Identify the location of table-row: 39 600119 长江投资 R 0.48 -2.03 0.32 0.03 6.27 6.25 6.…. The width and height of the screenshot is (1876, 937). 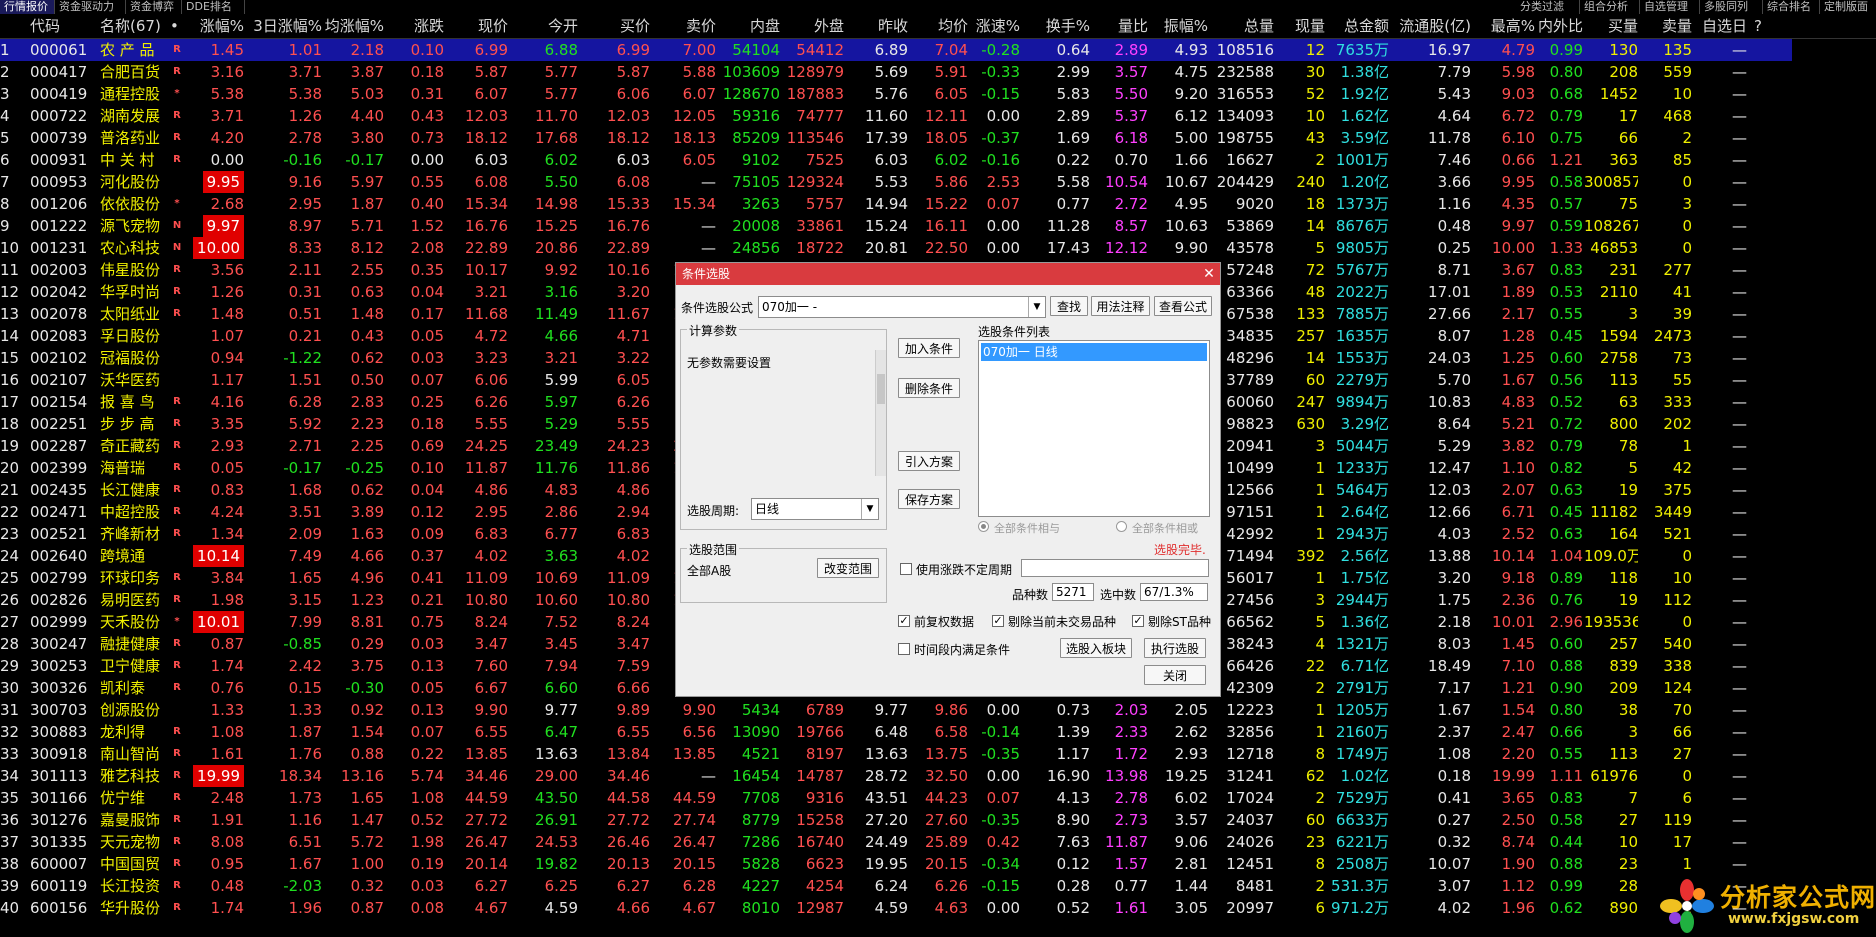
(938, 886).